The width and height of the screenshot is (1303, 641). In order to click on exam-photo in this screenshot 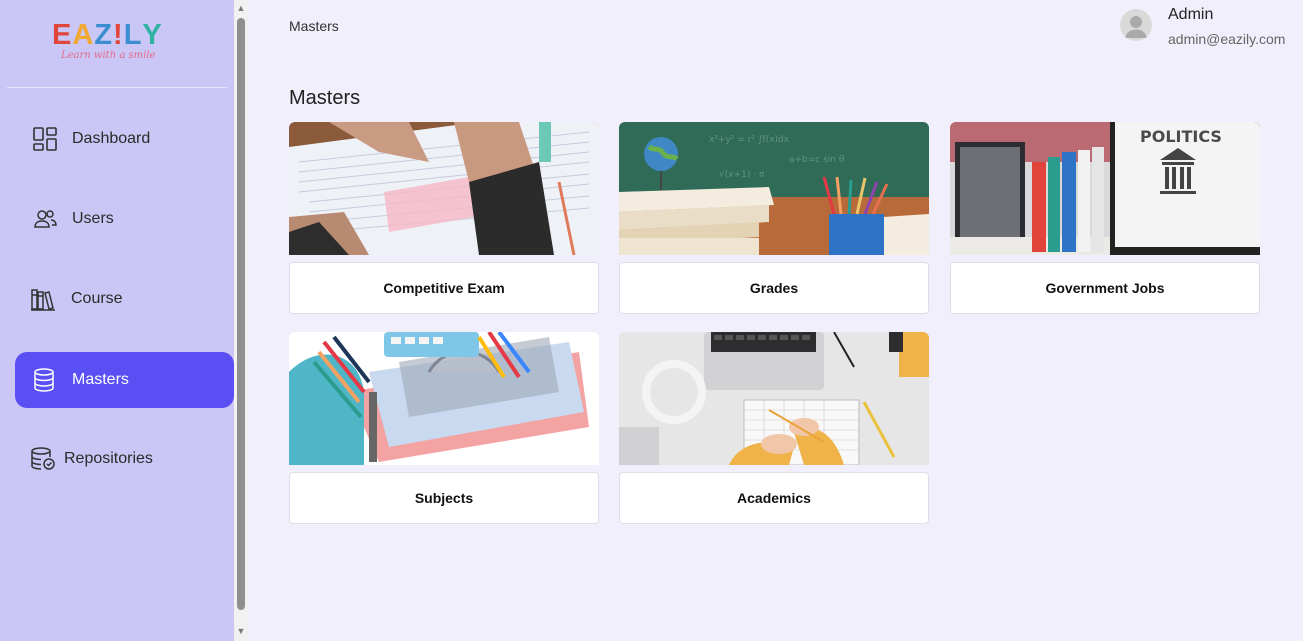, I will do `click(444, 188)`.